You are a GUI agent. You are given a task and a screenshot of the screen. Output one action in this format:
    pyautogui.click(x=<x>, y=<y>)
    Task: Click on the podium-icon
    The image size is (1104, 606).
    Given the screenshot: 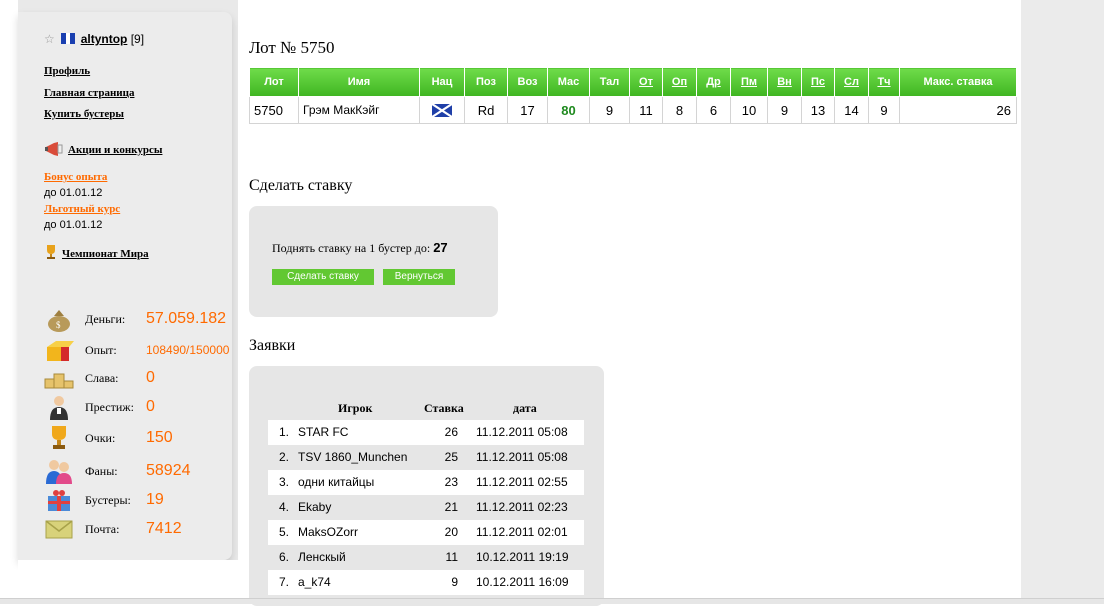 What is the action you would take?
    pyautogui.click(x=59, y=381)
    